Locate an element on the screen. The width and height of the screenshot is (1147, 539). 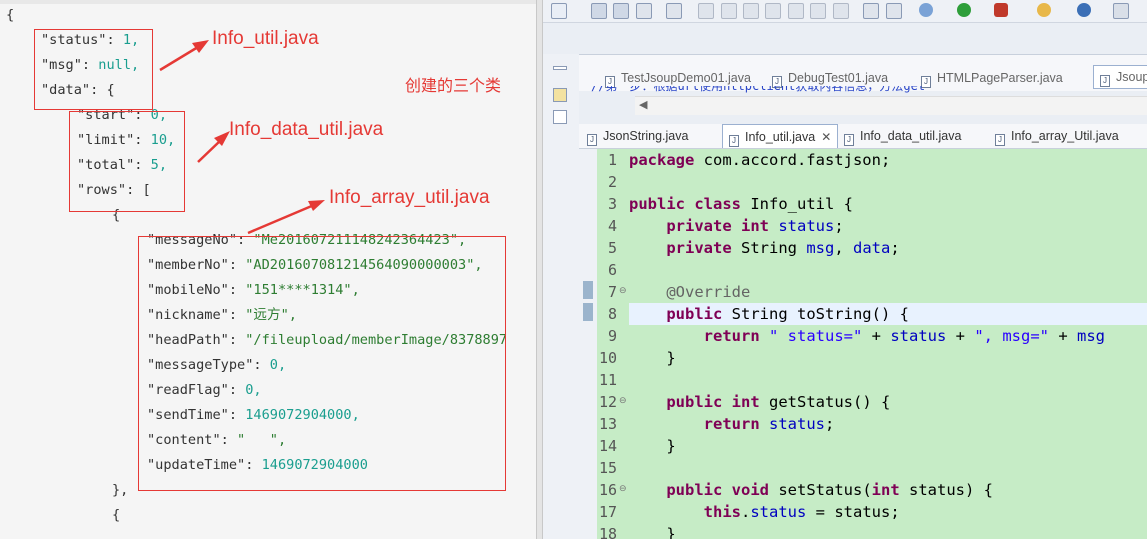
json-viewer-topbar is located at coordinates (268, 2).